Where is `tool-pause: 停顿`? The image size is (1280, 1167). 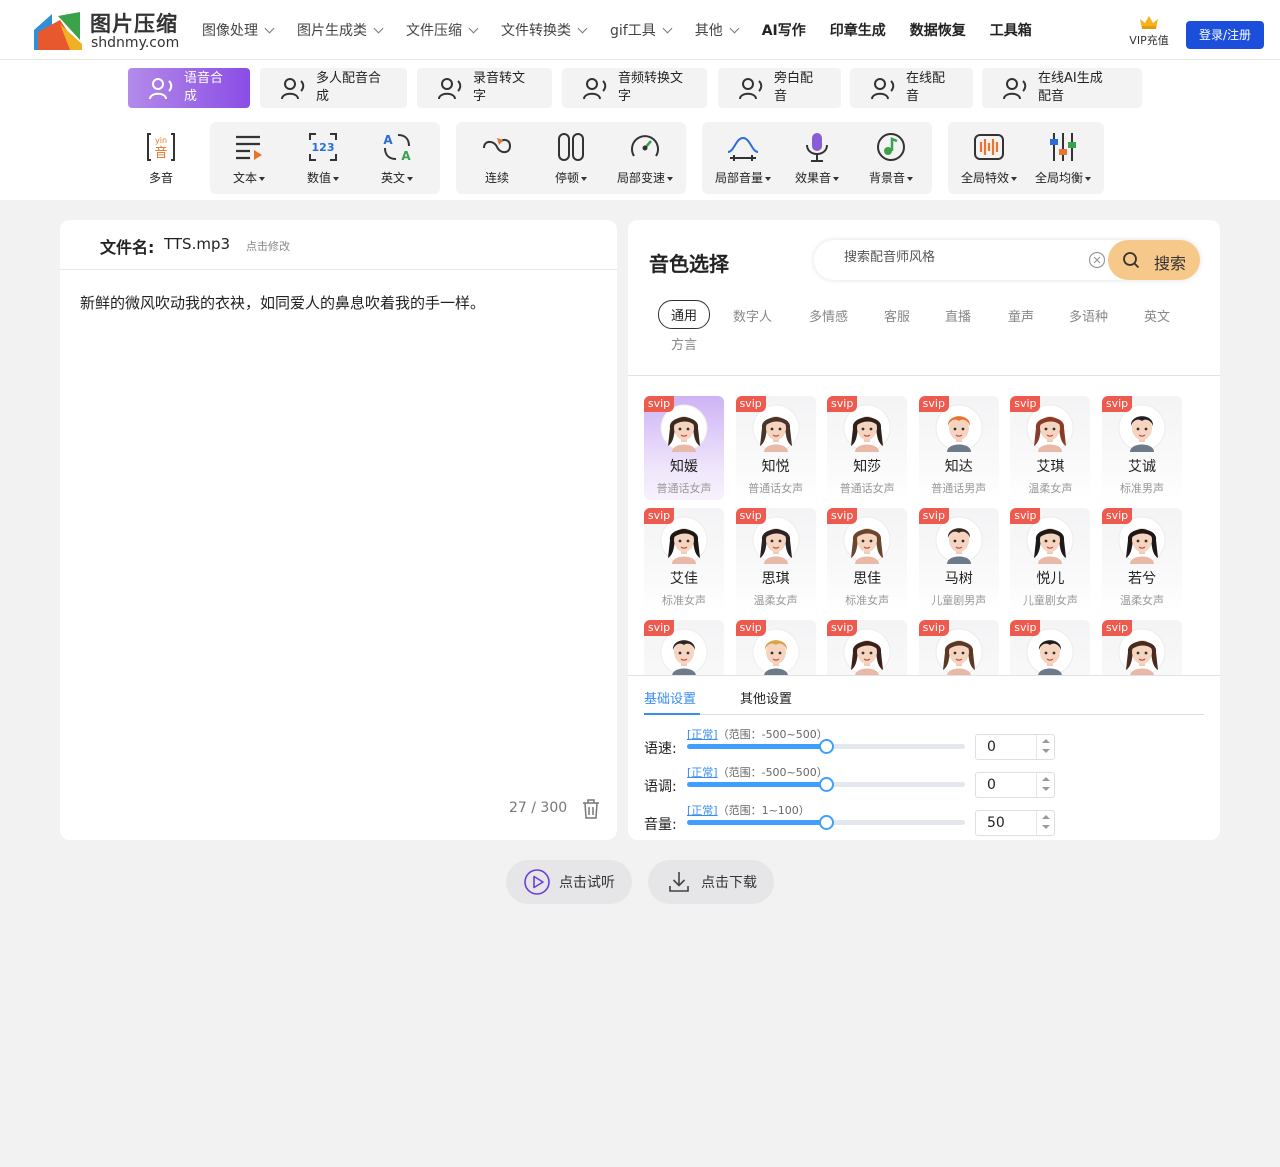
tool-pause: 停顿 is located at coordinates (571, 158).